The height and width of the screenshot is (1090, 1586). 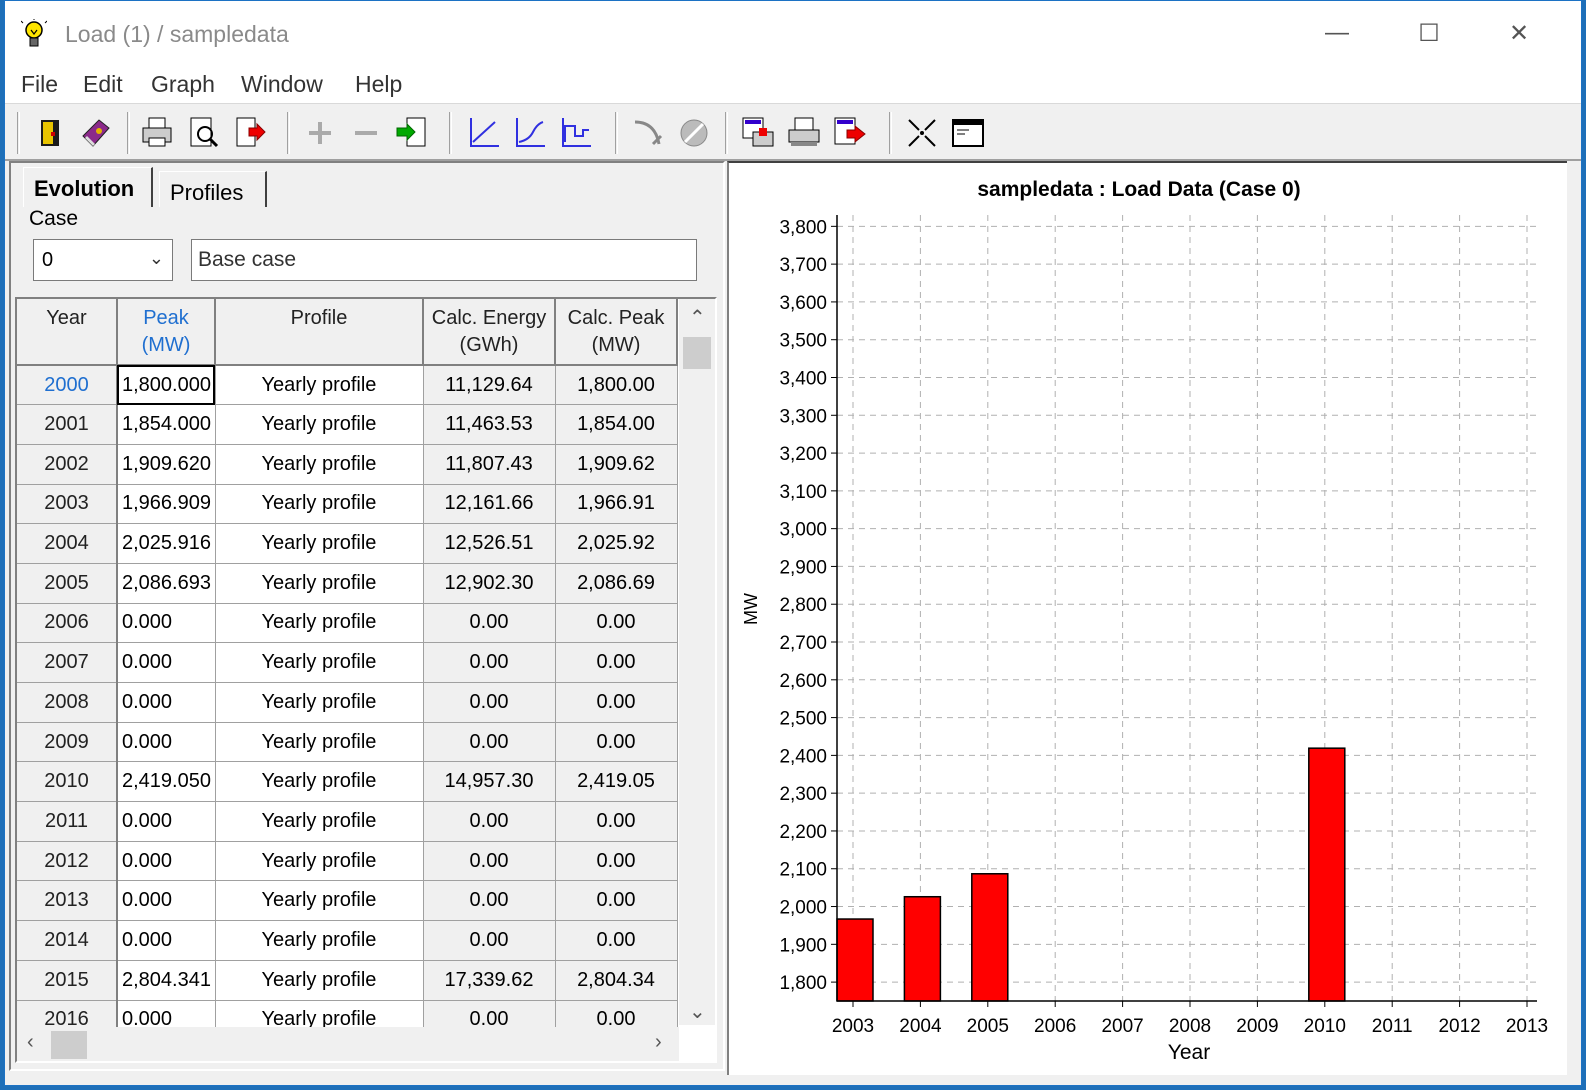 What do you see at coordinates (96, 133) in the screenshot?
I see `book-icon` at bounding box center [96, 133].